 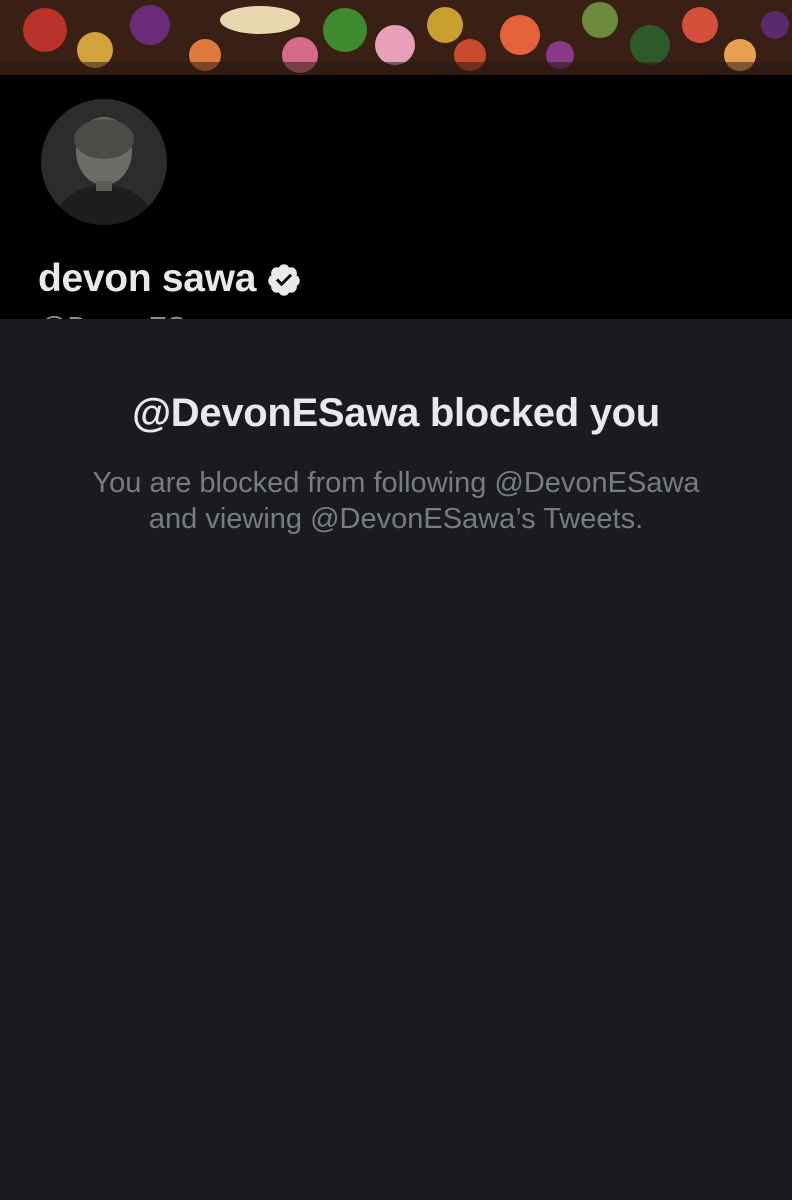 I want to click on display-name-row: devon sawa, so click(x=170, y=279).